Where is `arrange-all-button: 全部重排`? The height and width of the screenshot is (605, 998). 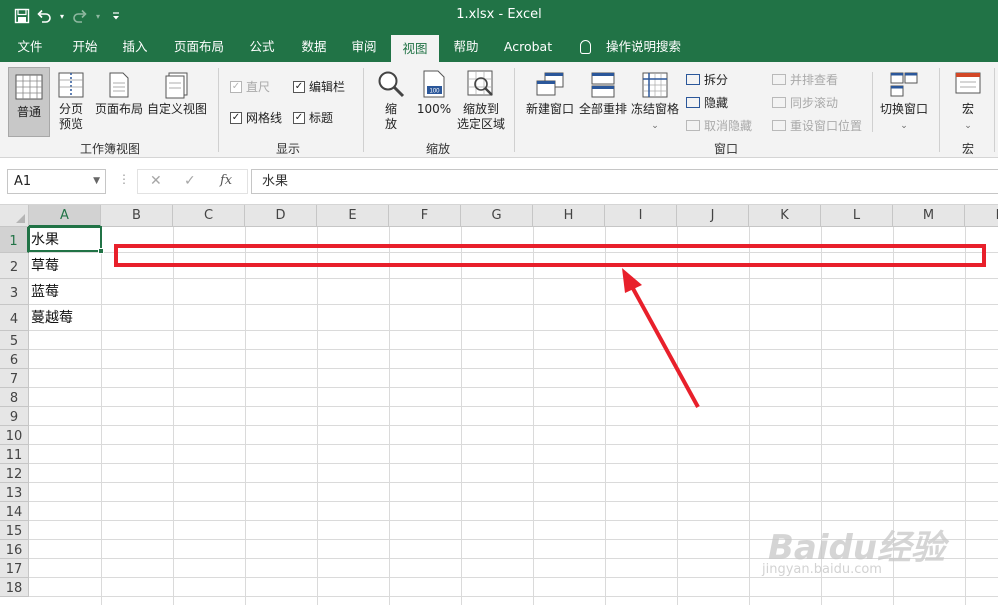
arrange-all-button: 全部重排 is located at coordinates (603, 94).